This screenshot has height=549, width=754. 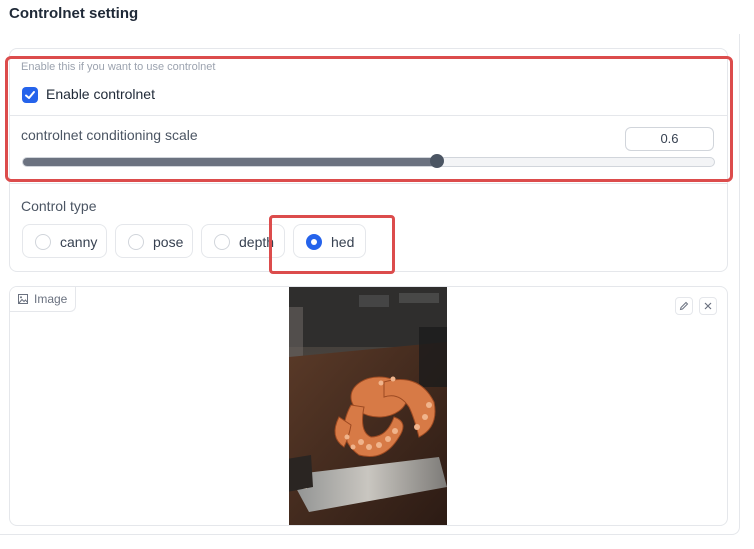 What do you see at coordinates (314, 242) in the screenshot?
I see `radio-selected-icon` at bounding box center [314, 242].